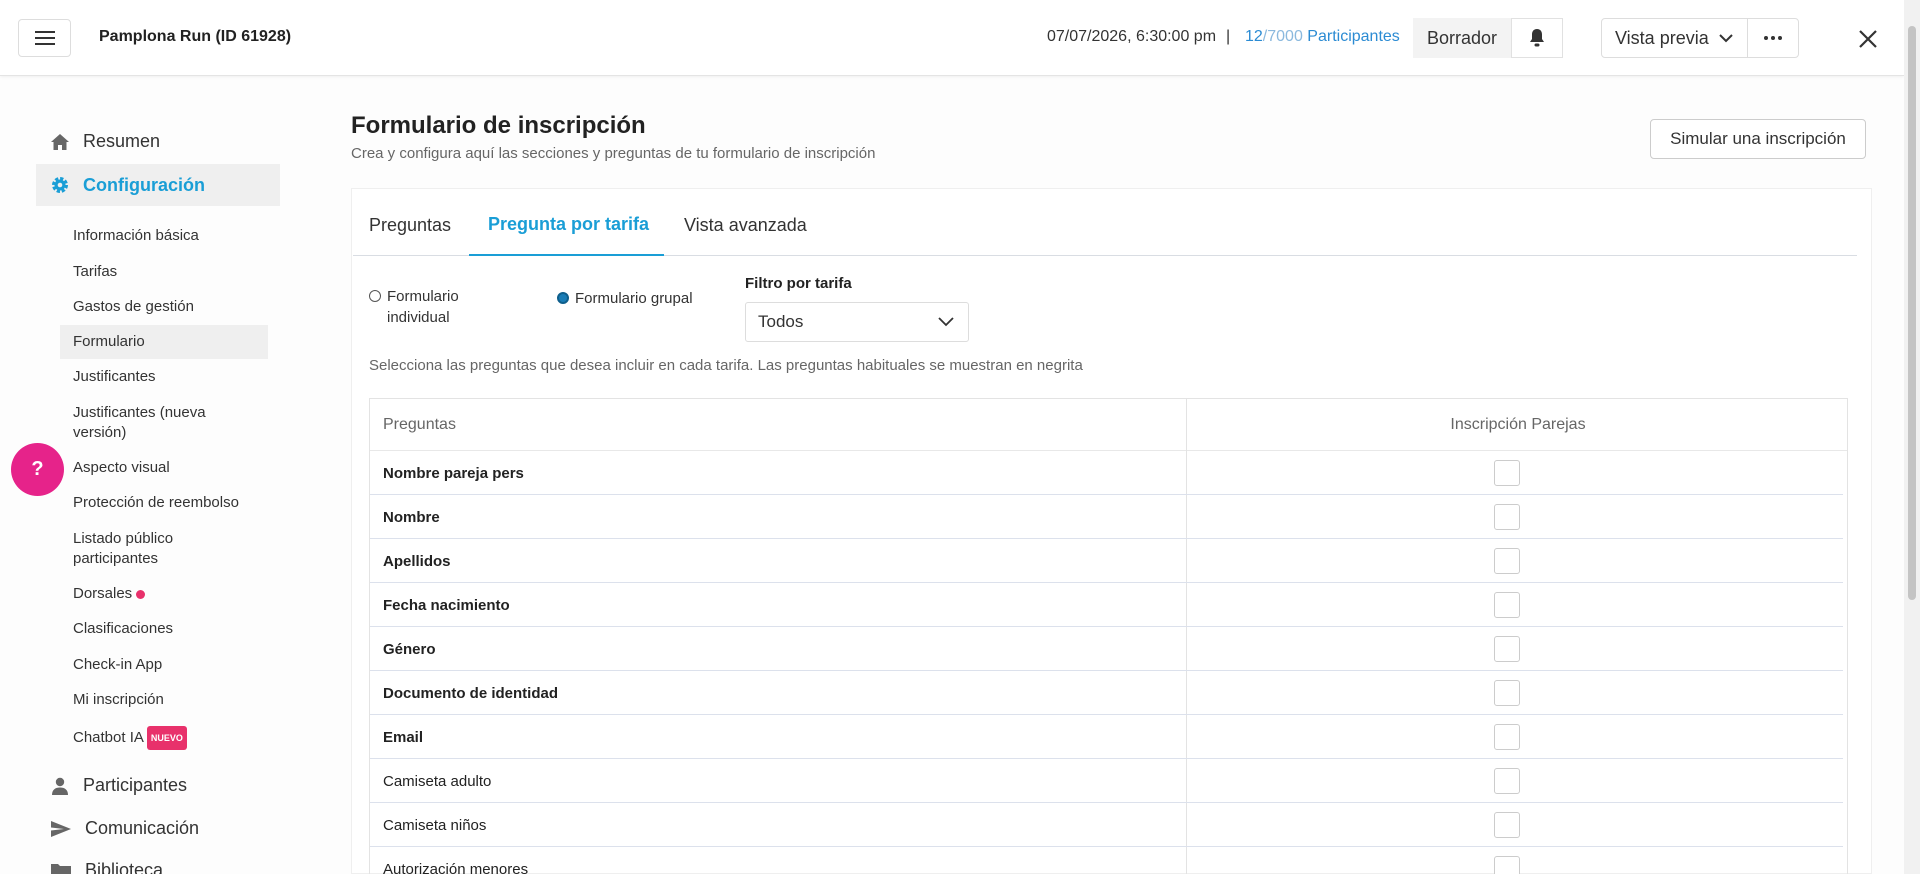  Describe the element at coordinates (563, 298) in the screenshot. I see `radio-checked-icon` at that location.